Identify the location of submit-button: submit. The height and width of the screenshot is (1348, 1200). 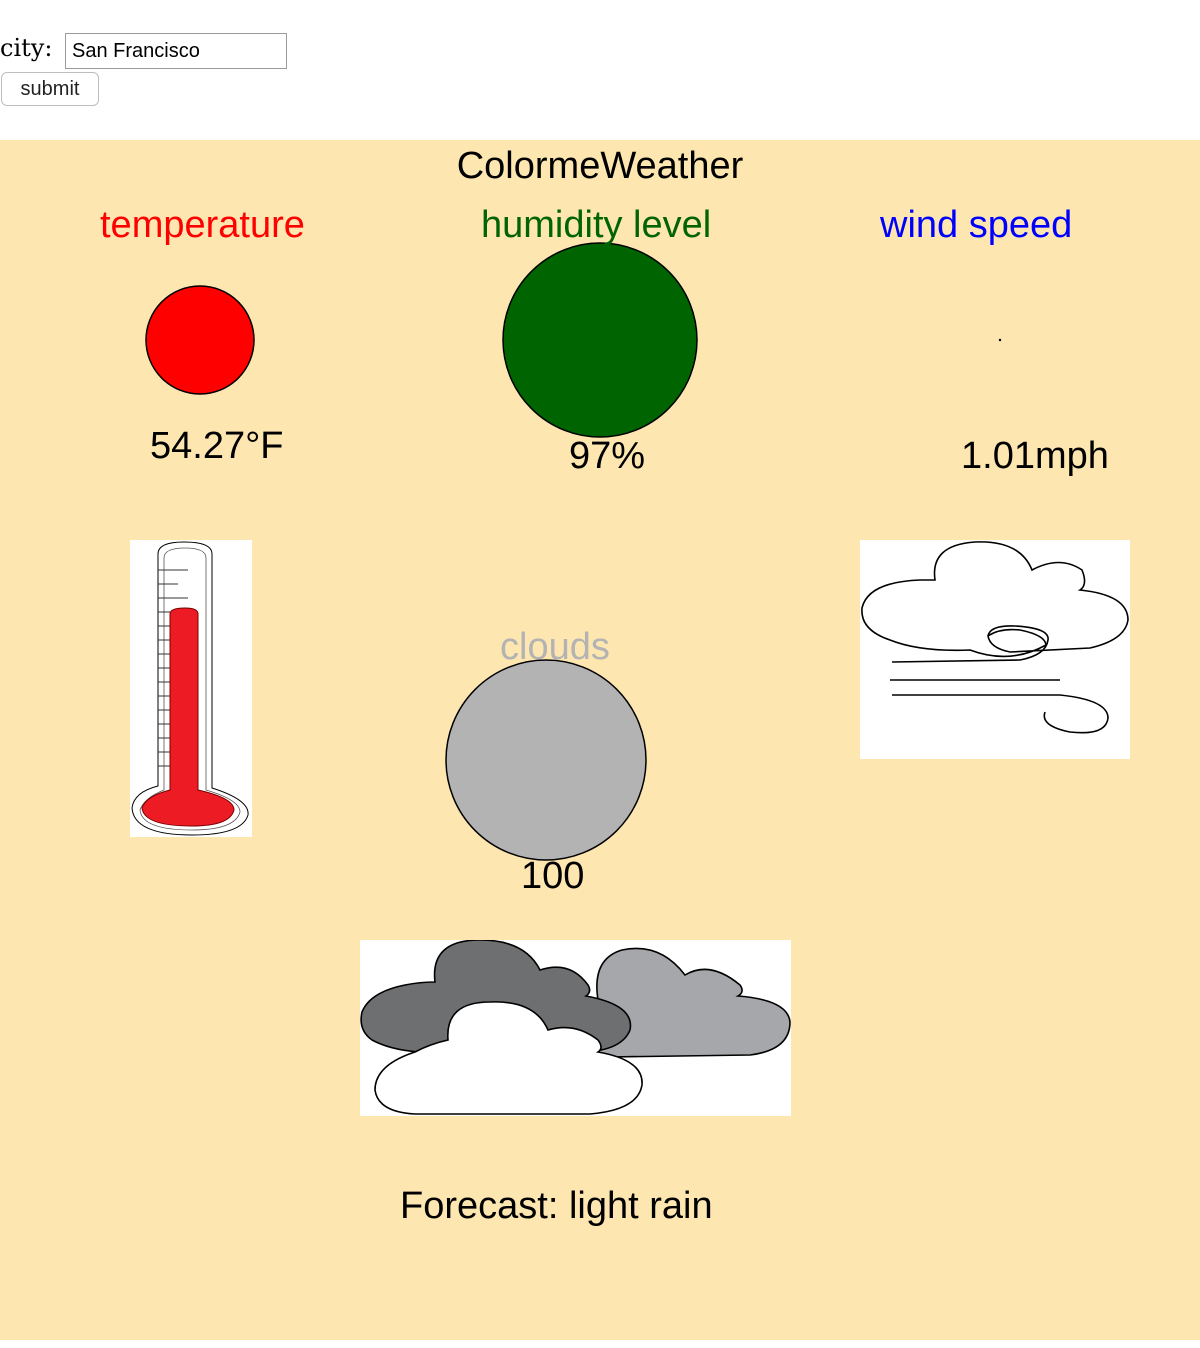
(50, 89).